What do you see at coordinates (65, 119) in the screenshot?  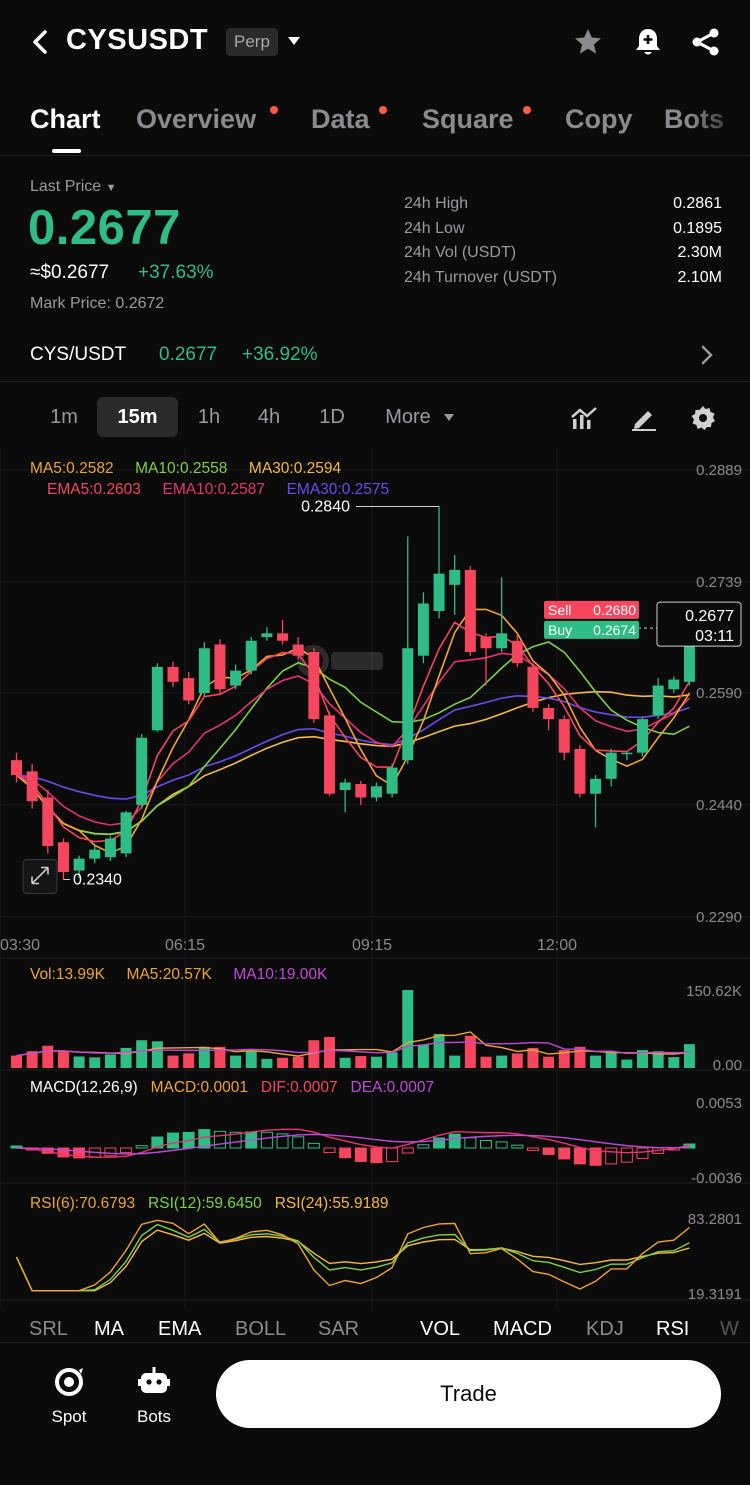 I see `tab-chart: Chart` at bounding box center [65, 119].